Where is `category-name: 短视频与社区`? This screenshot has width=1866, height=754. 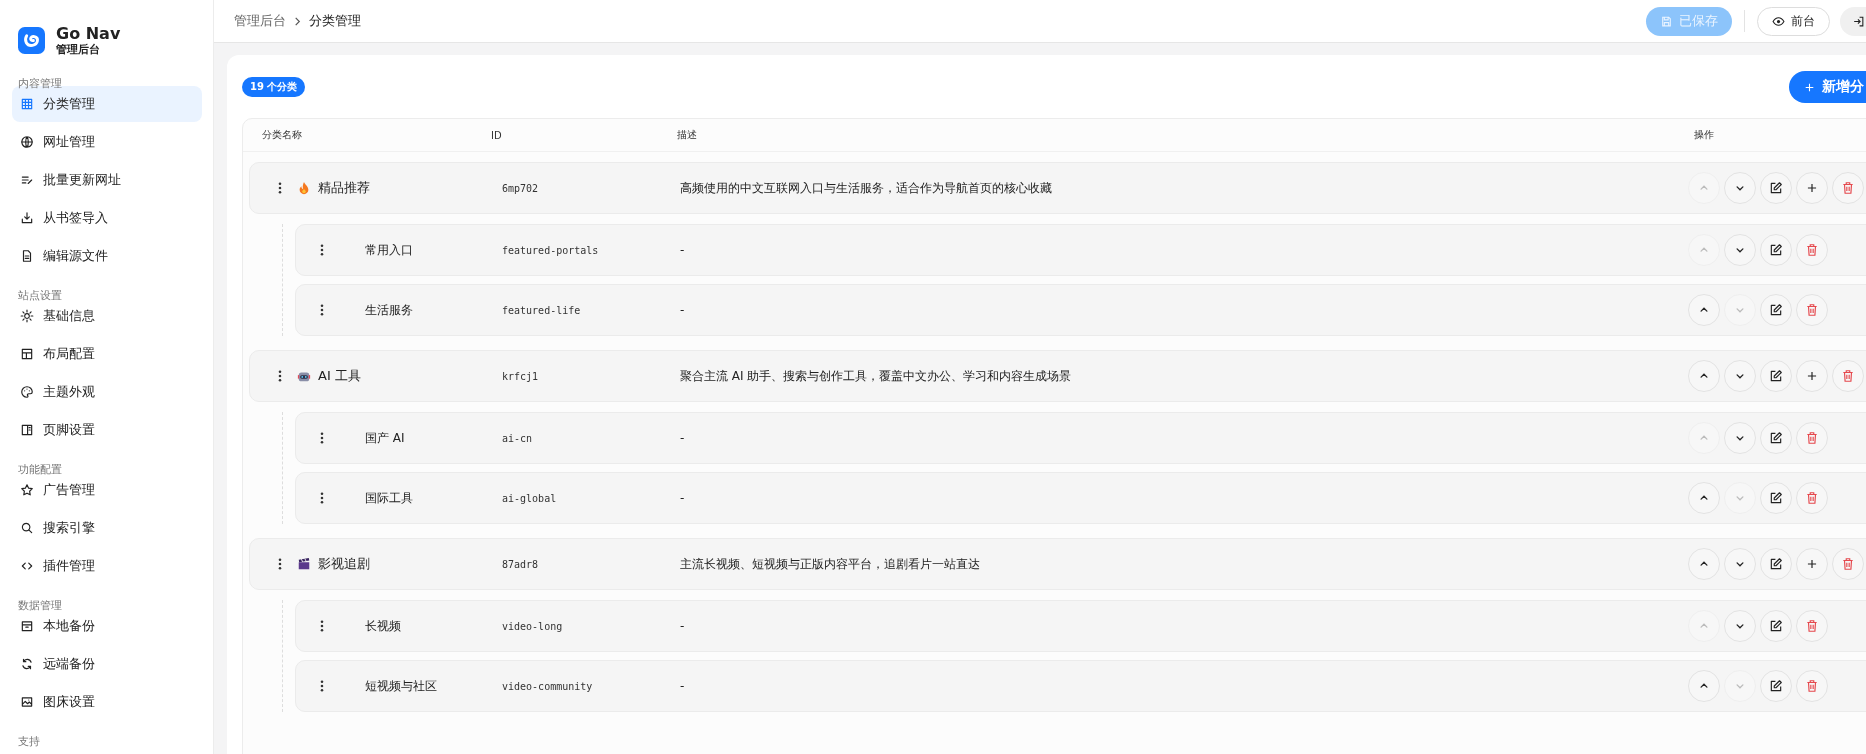
category-name: 短视频与社区 is located at coordinates (401, 686).